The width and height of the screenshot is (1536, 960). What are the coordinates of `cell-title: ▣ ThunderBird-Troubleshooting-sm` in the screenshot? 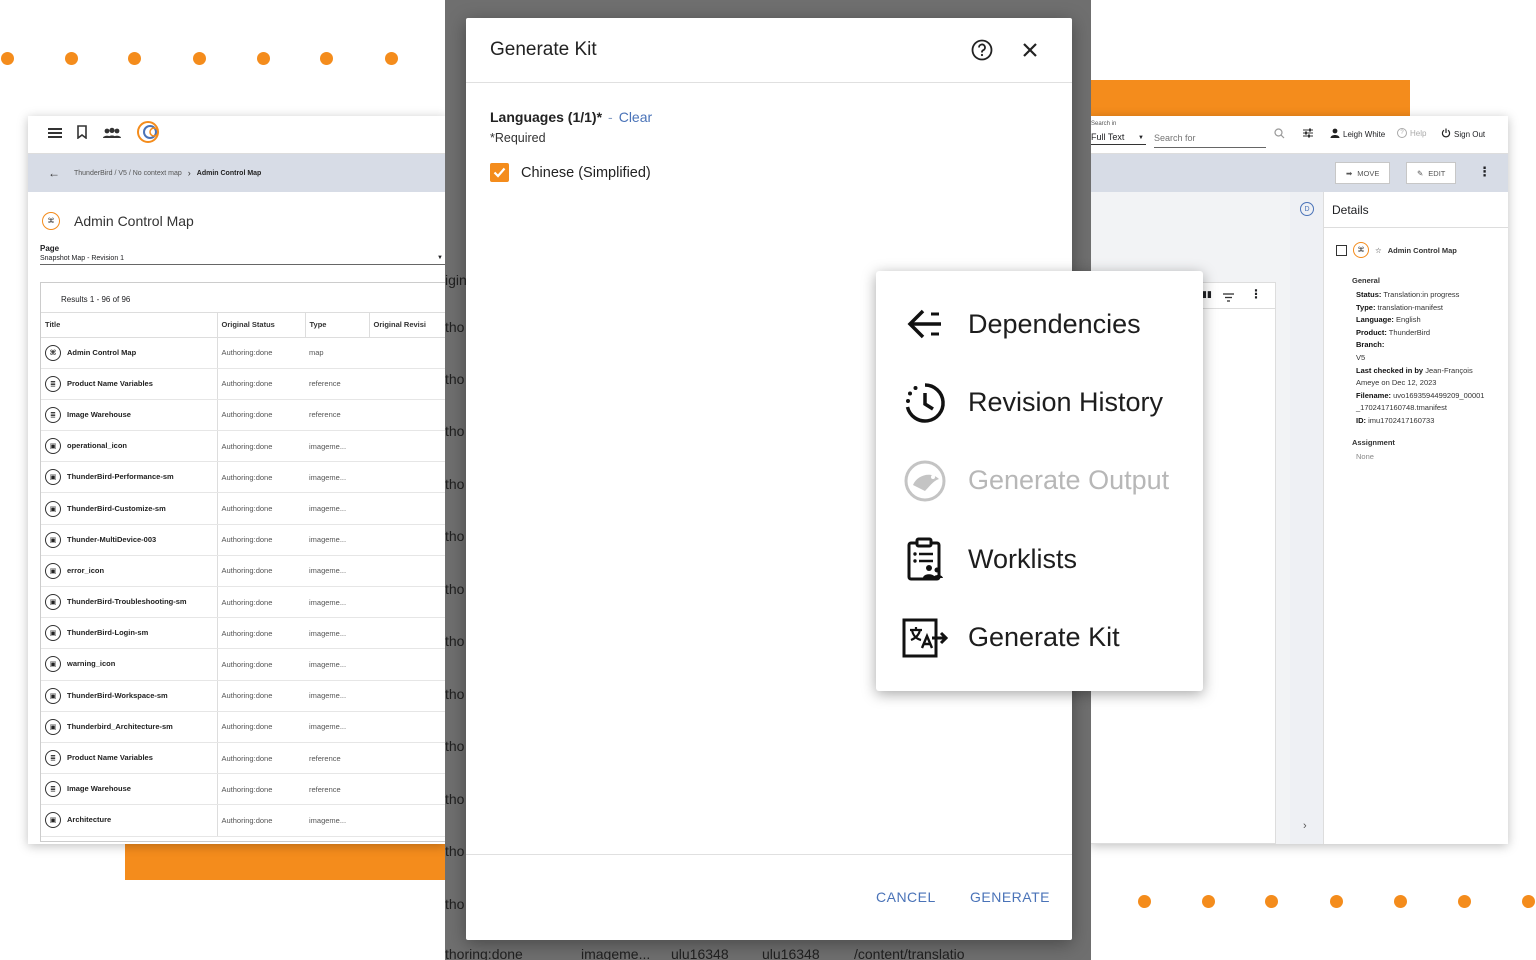 It's located at (129, 602).